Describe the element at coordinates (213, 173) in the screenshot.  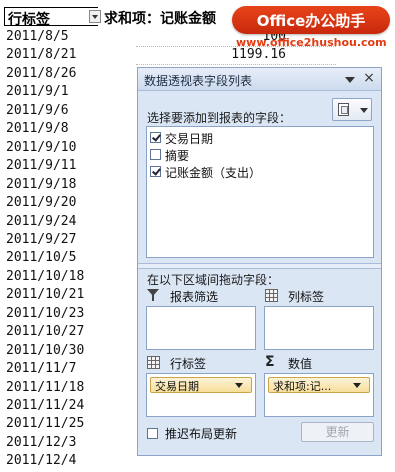
I see `field-label: 记账金额（支出）` at that location.